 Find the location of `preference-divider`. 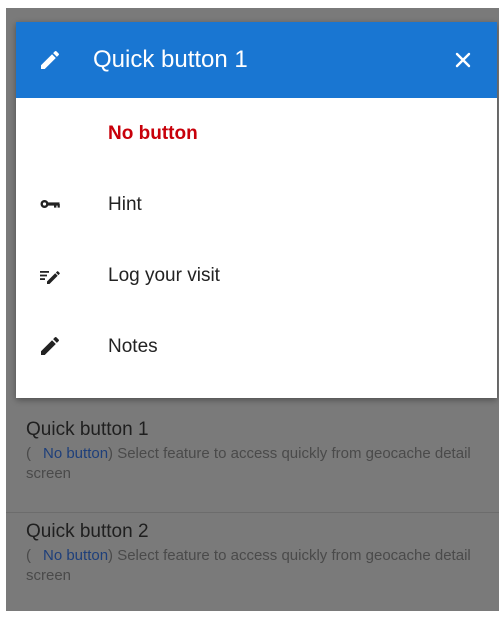

preference-divider is located at coordinates (252, 512).